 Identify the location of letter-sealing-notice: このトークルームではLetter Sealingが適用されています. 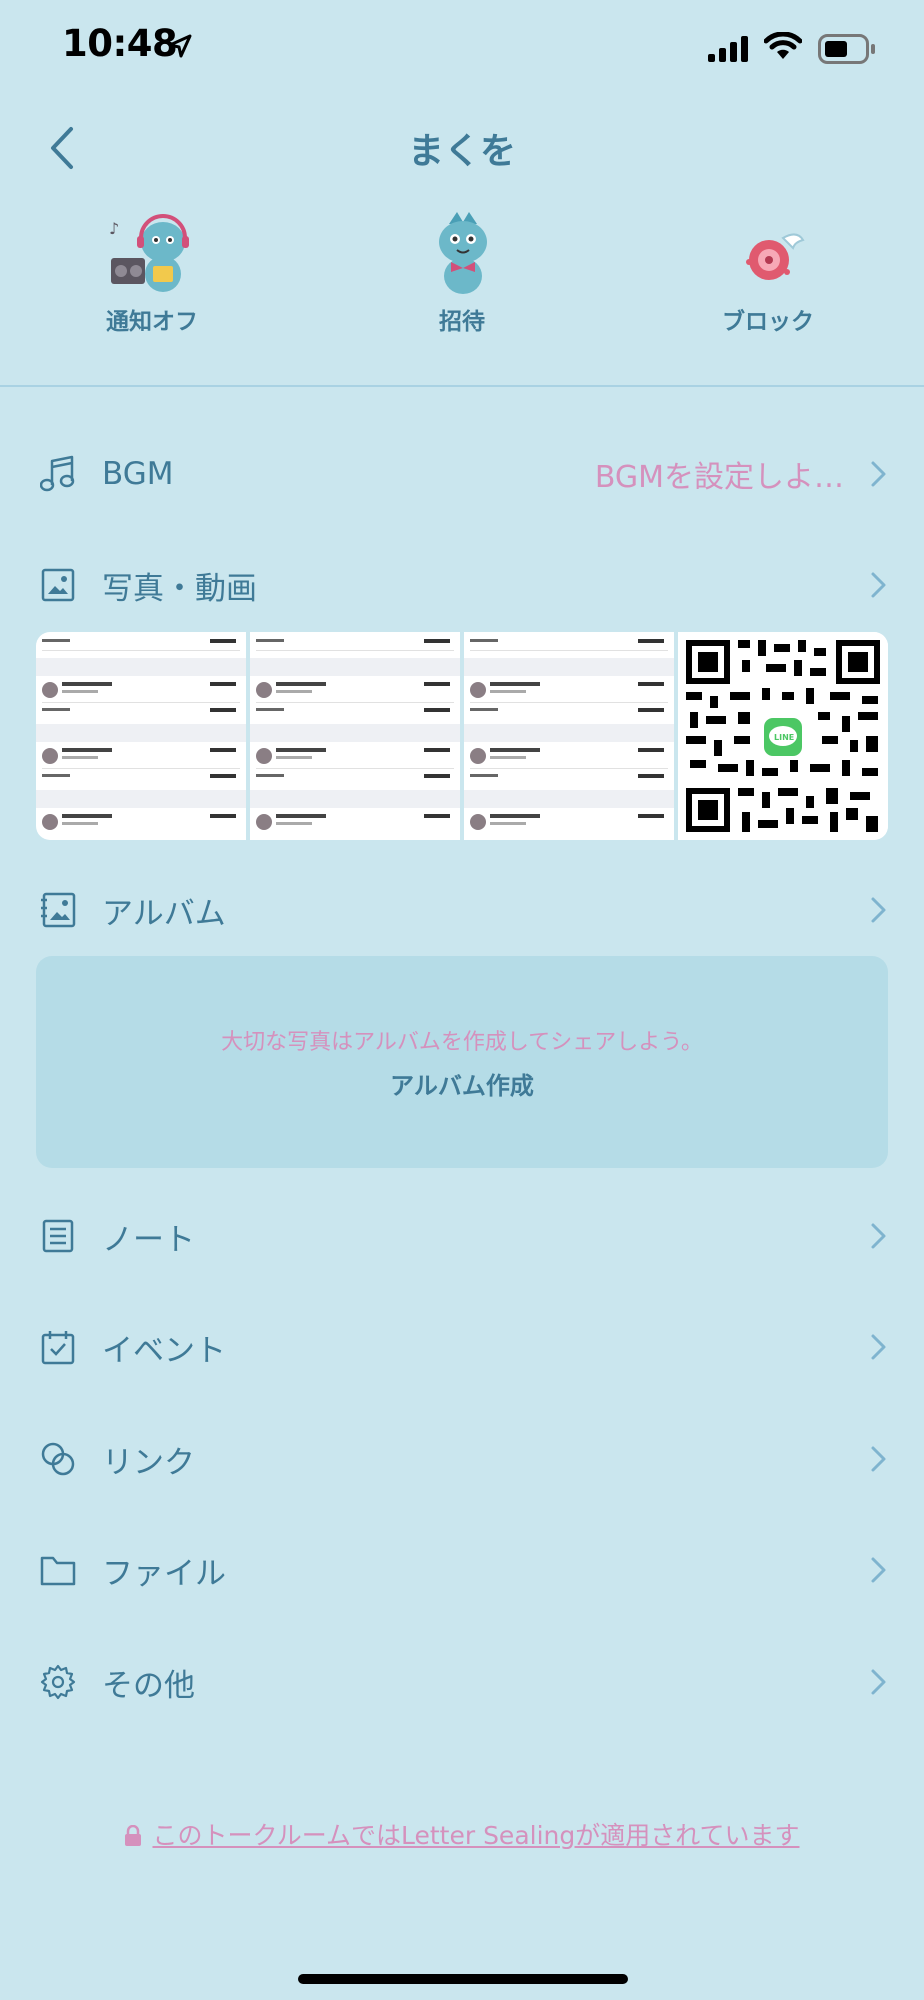
(462, 1834).